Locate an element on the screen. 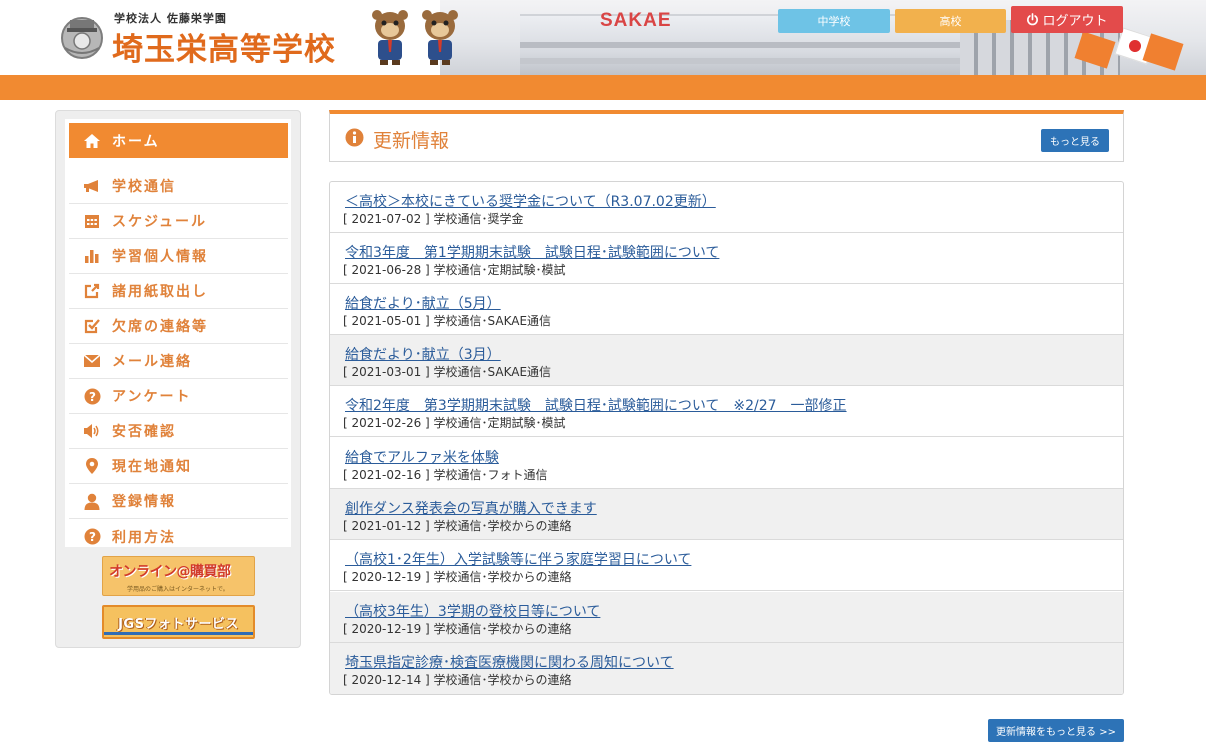 Image resolution: width=1206 pixels, height=755 pixels. more-updates-button: 更新情報をもっと見る >> is located at coordinates (1056, 730).